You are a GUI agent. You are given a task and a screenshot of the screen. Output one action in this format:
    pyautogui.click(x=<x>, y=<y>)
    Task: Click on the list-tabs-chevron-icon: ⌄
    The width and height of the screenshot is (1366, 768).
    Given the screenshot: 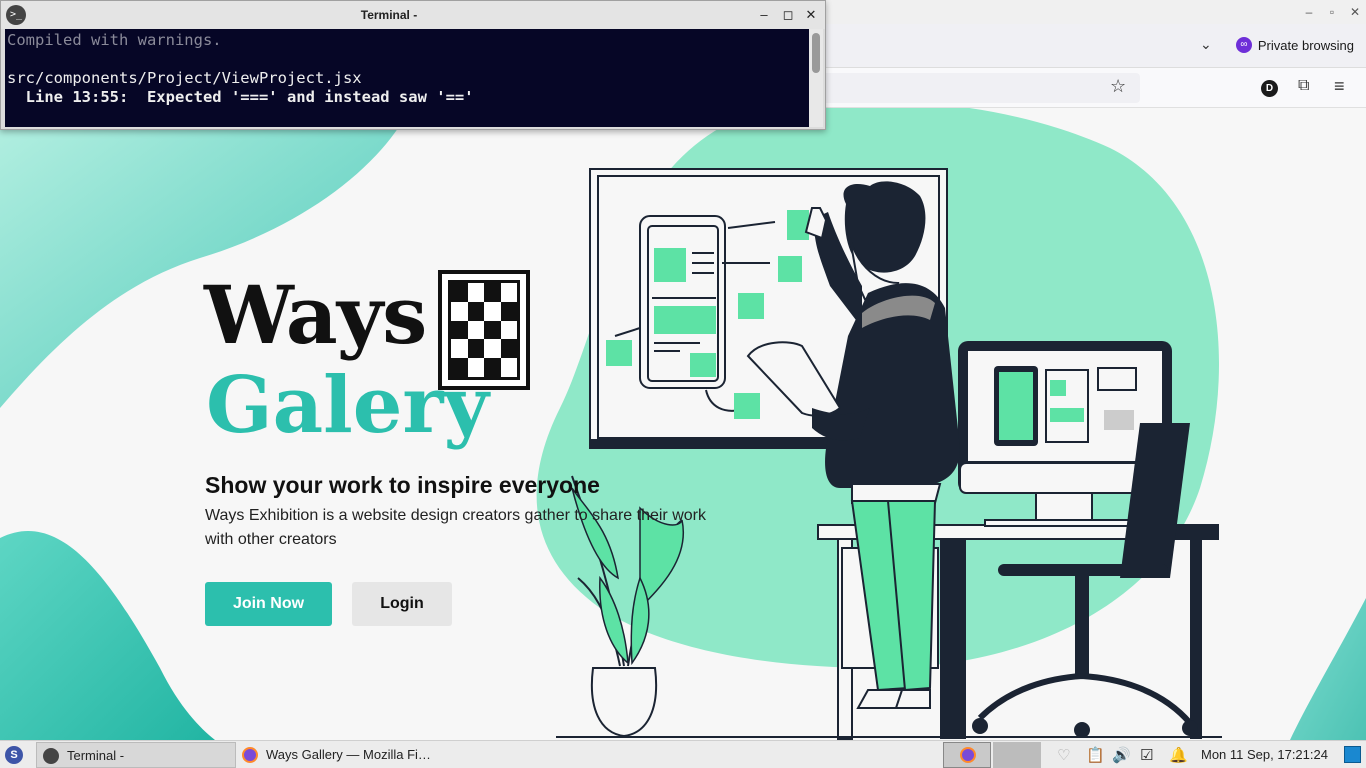 What is the action you would take?
    pyautogui.click(x=1206, y=44)
    